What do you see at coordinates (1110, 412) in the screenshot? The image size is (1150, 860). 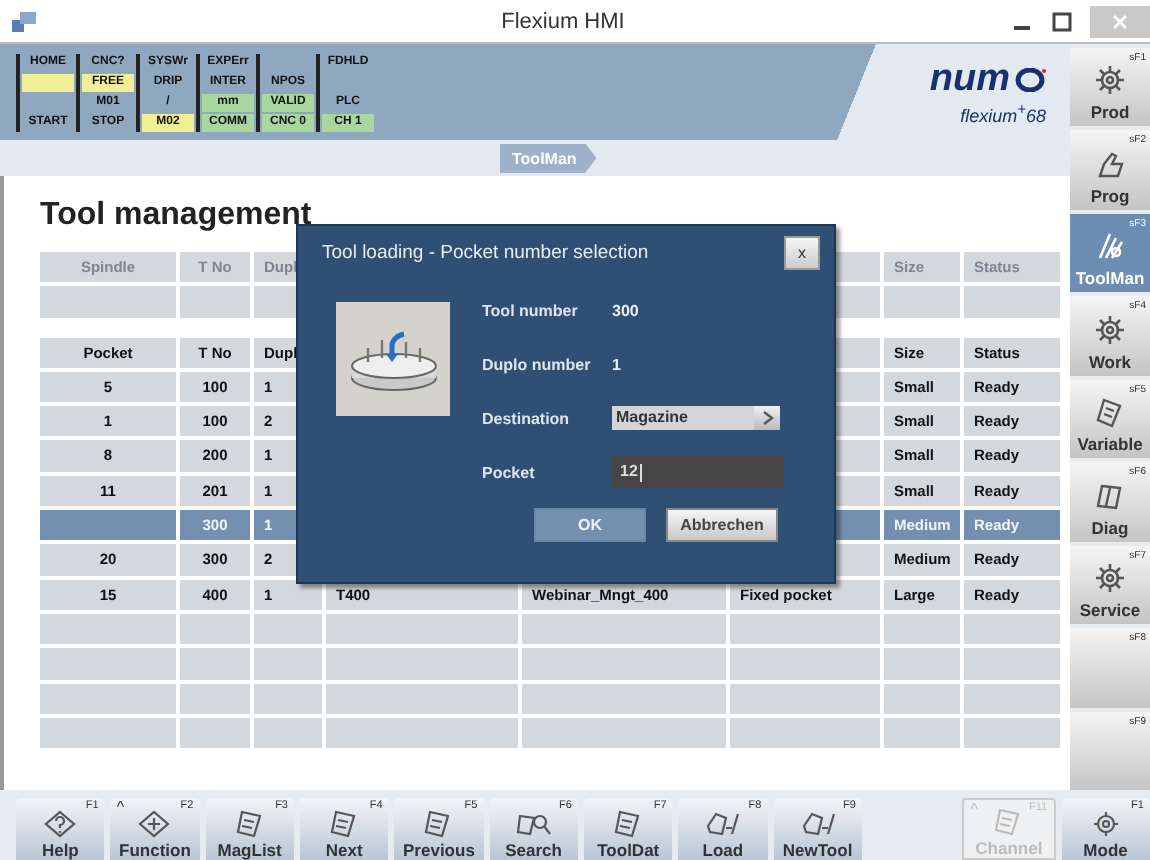 I see `document-icon` at bounding box center [1110, 412].